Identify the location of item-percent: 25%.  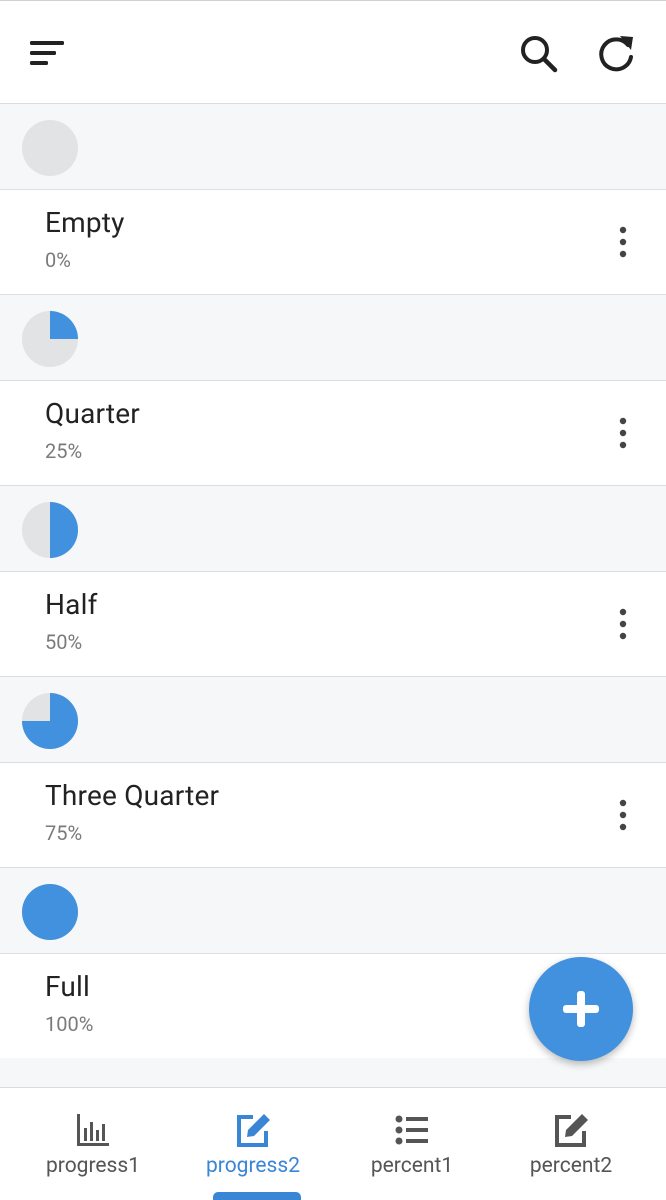
(64, 451).